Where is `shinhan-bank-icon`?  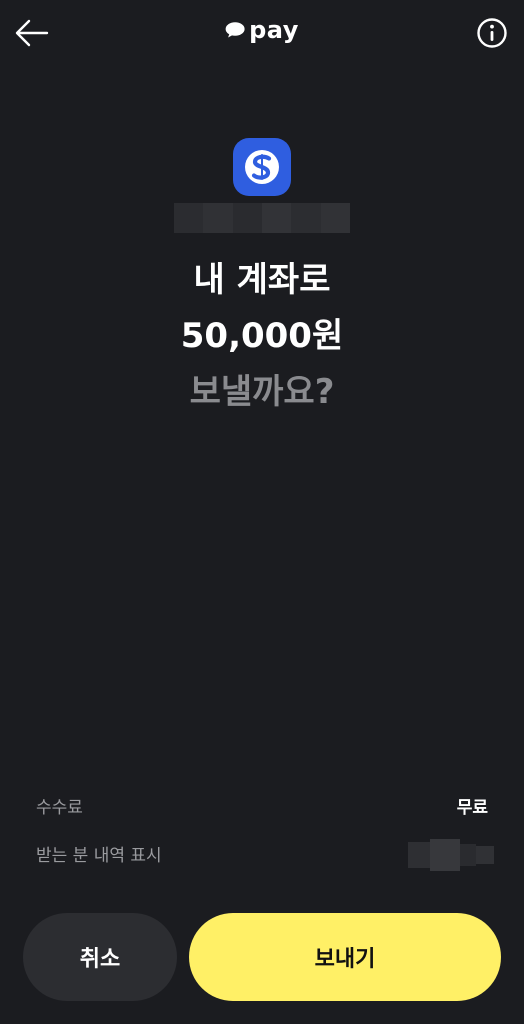
shinhan-bank-icon is located at coordinates (262, 167).